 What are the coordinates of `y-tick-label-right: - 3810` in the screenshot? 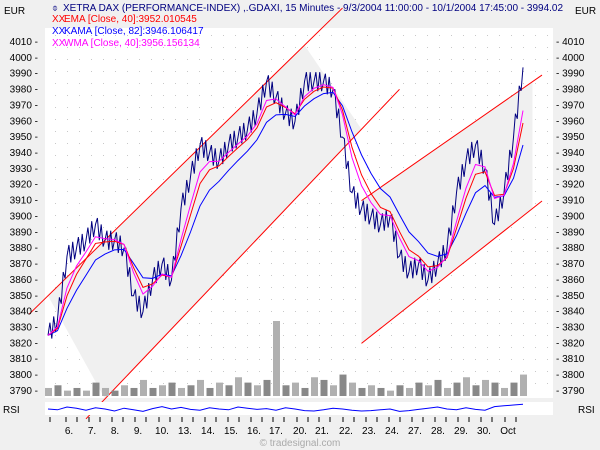 It's located at (570, 359).